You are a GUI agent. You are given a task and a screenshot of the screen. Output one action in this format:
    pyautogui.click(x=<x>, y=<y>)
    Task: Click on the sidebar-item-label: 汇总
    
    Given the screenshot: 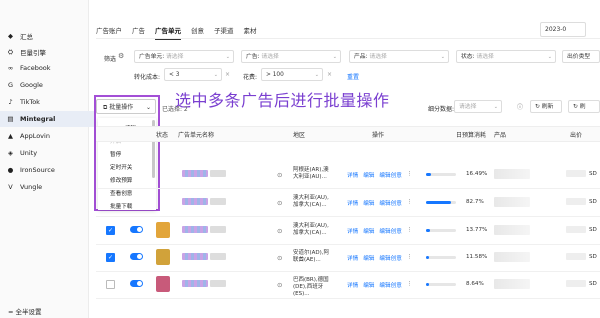 What is the action you would take?
    pyautogui.click(x=26, y=37)
    